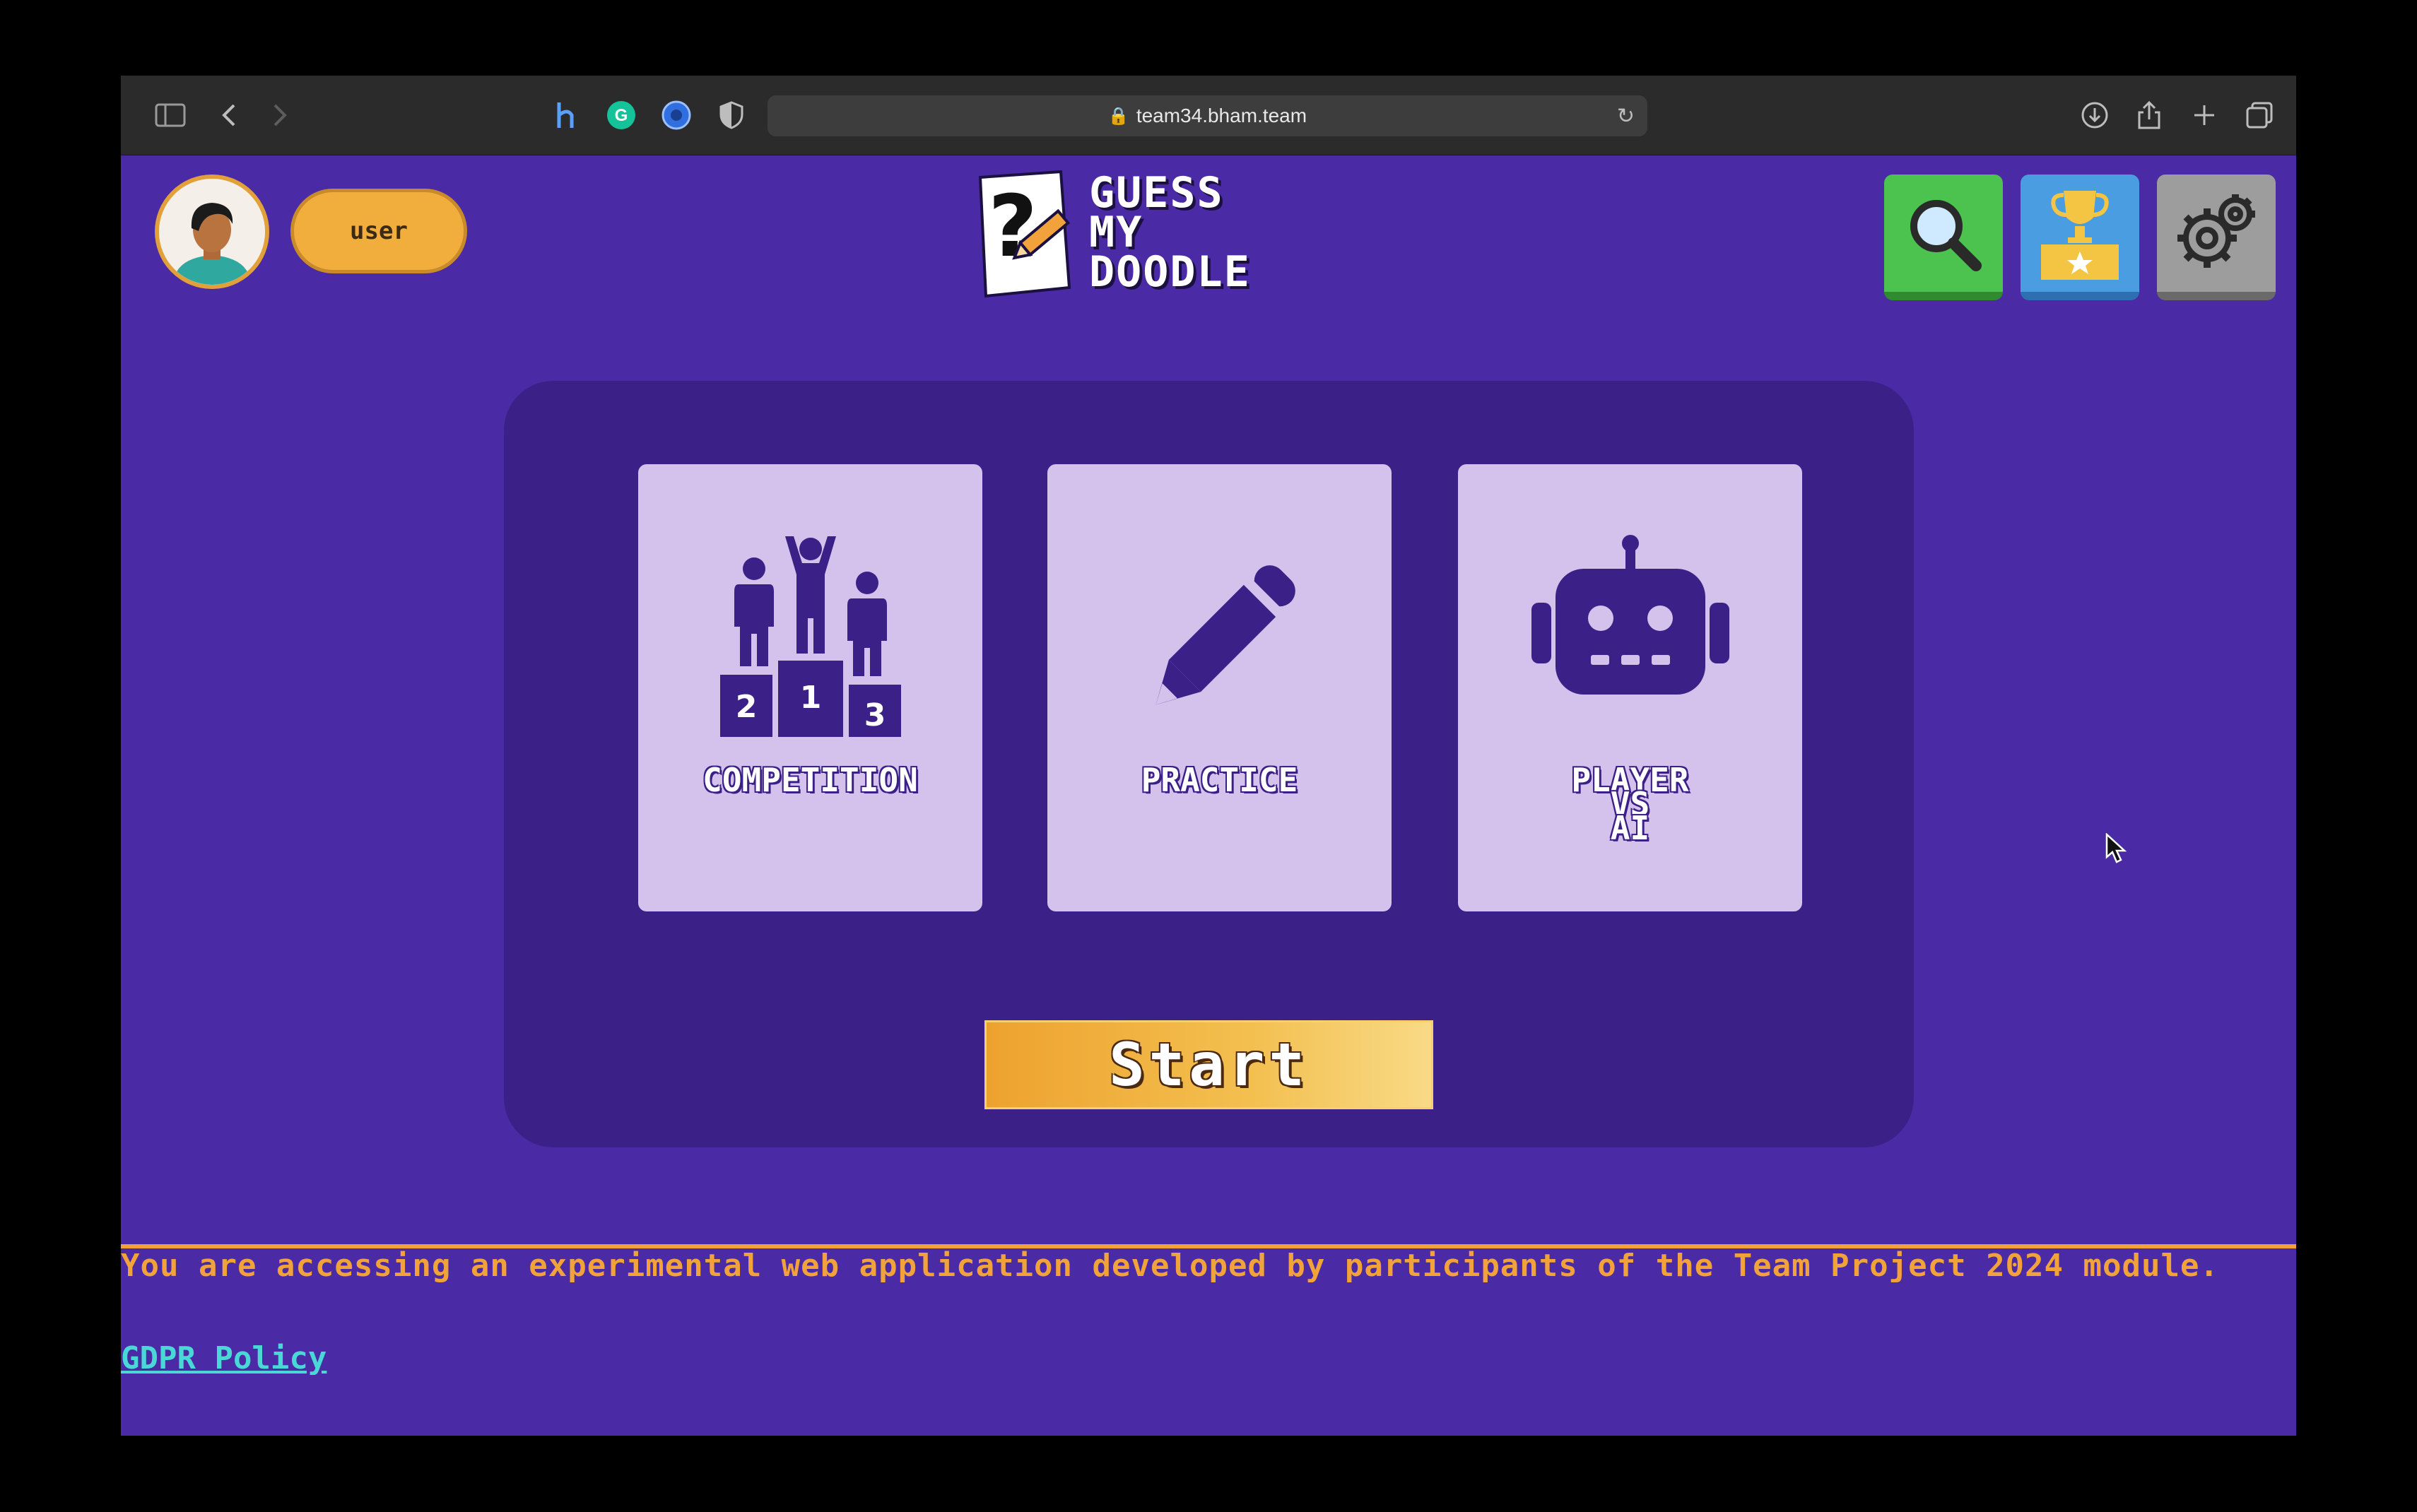 The height and width of the screenshot is (1512, 2417). What do you see at coordinates (1626, 116) in the screenshot?
I see `reload-icon: ↻` at bounding box center [1626, 116].